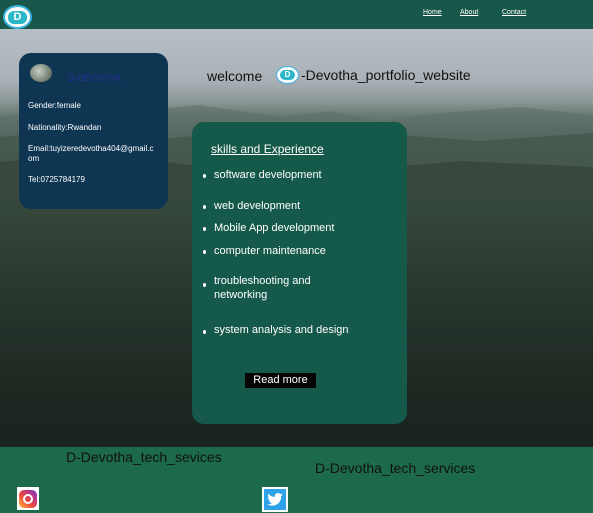  I want to click on avatar, so click(41, 73).